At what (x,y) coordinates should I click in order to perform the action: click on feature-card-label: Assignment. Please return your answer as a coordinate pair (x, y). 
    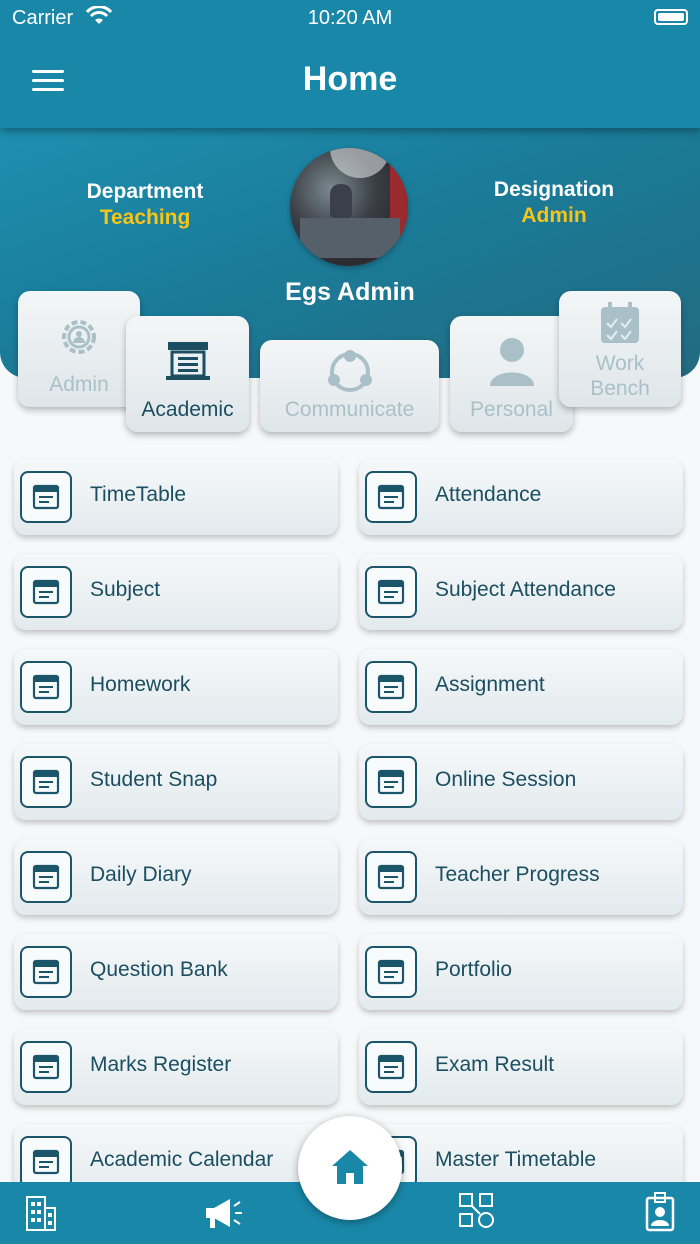
    Looking at the image, I should click on (490, 684).